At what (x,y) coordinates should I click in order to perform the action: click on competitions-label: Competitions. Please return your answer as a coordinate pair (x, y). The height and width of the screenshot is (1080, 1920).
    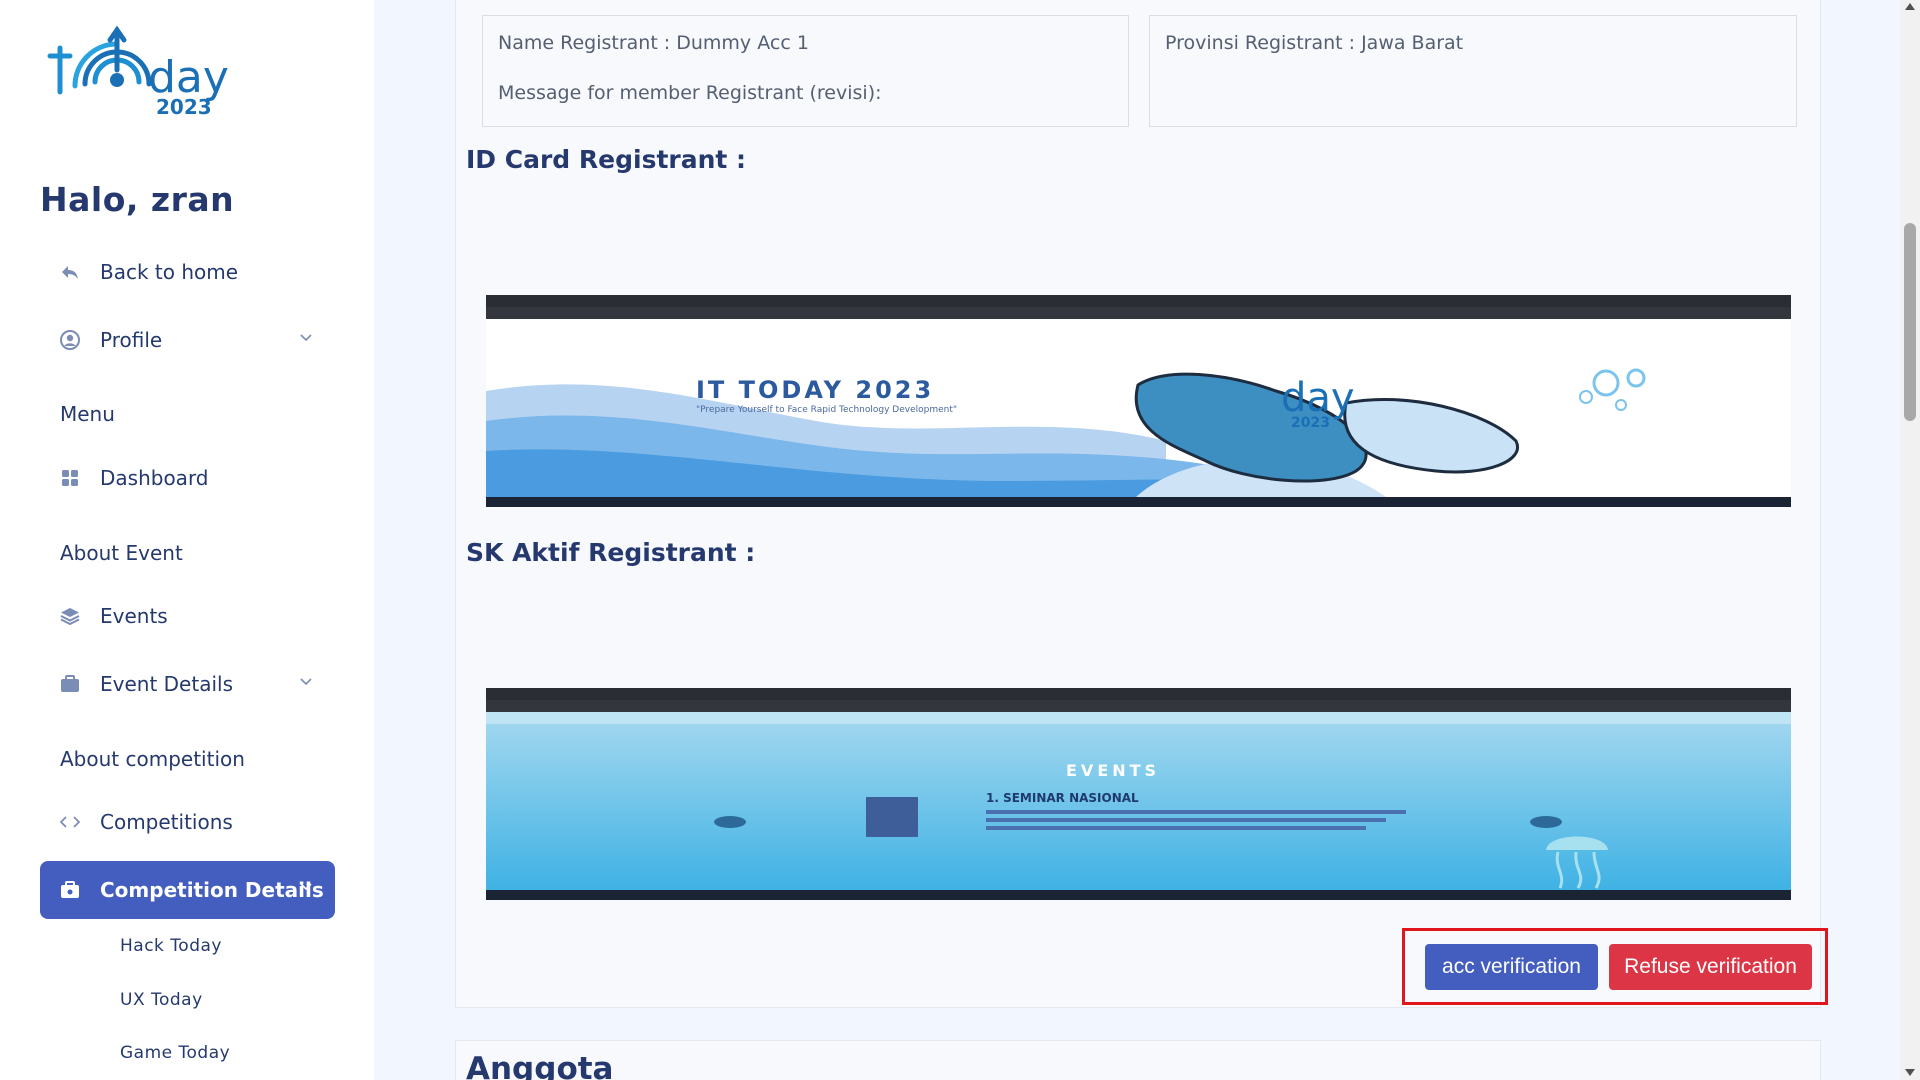
    Looking at the image, I should click on (166, 822).